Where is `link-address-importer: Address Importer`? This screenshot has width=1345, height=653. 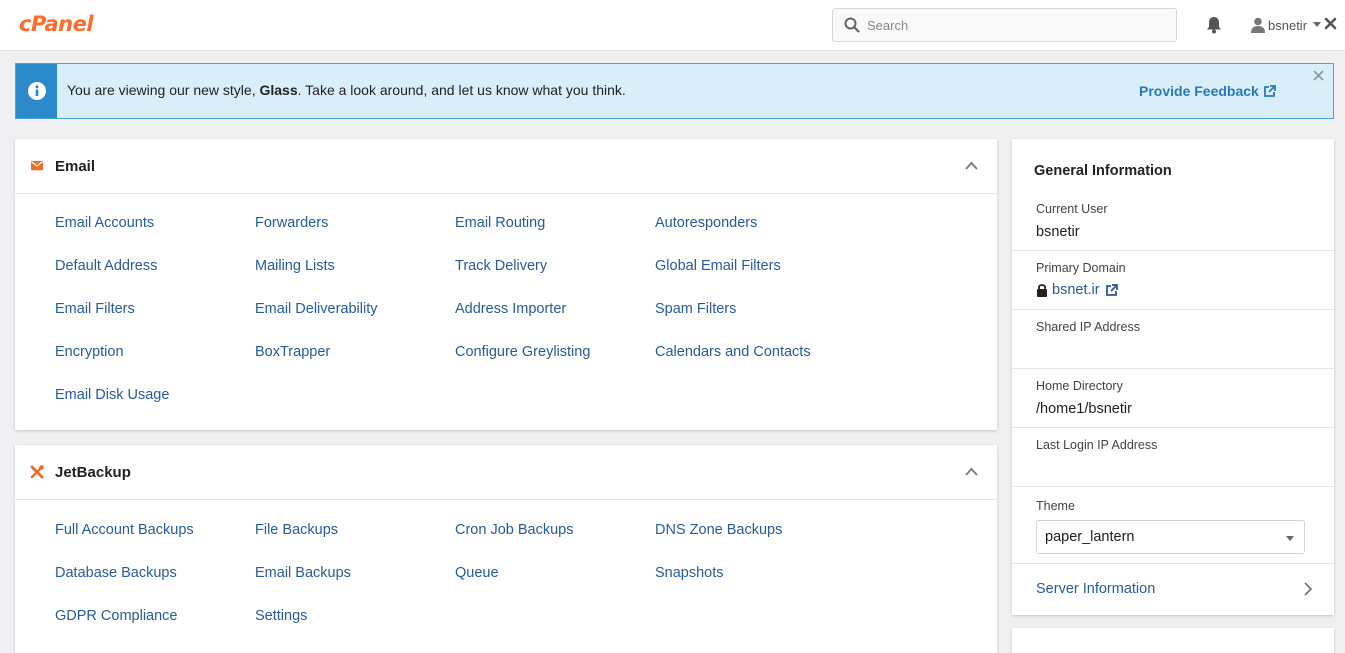 link-address-importer: Address Importer is located at coordinates (555, 309).